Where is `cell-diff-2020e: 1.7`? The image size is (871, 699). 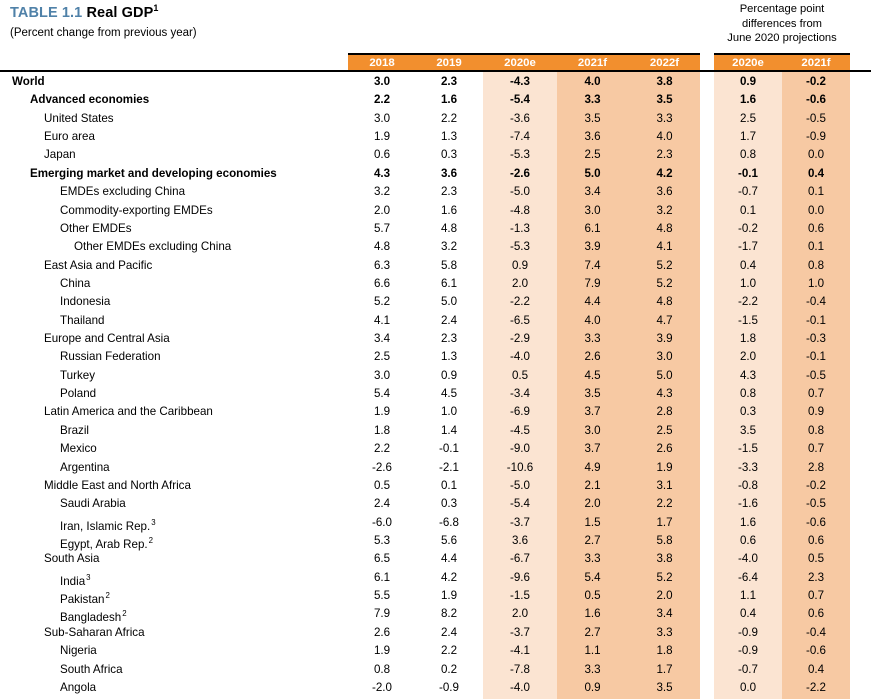
cell-diff-2020e: 1.7 is located at coordinates (748, 137).